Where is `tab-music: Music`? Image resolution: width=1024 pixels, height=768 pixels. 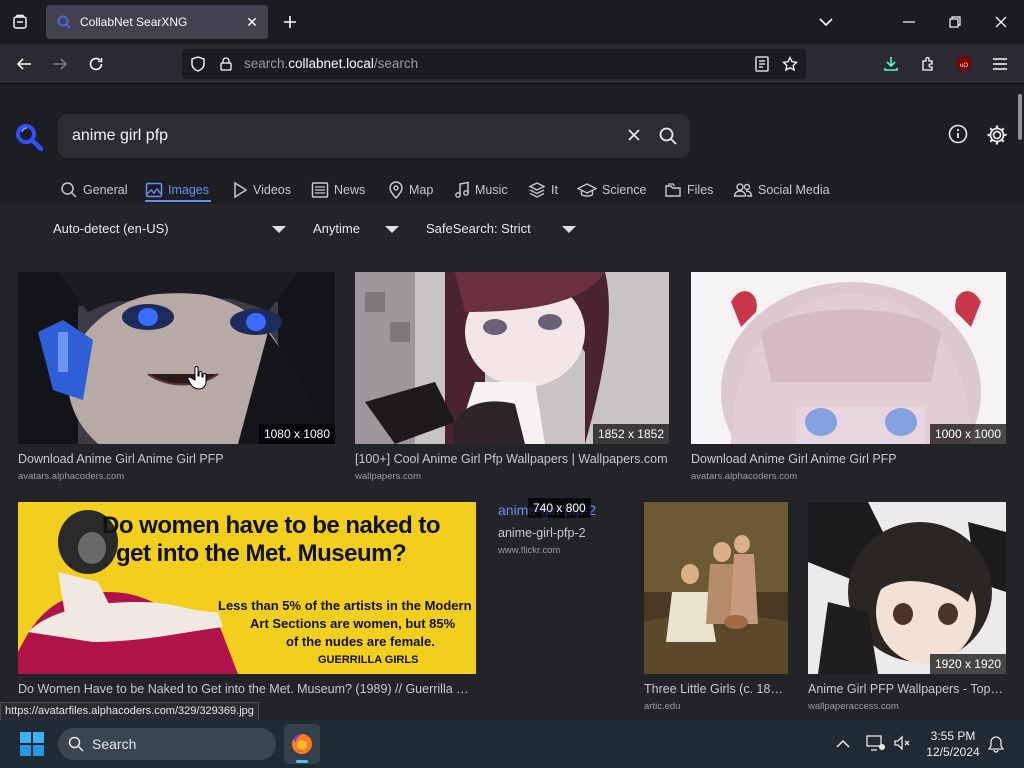 tab-music: Music is located at coordinates (481, 190).